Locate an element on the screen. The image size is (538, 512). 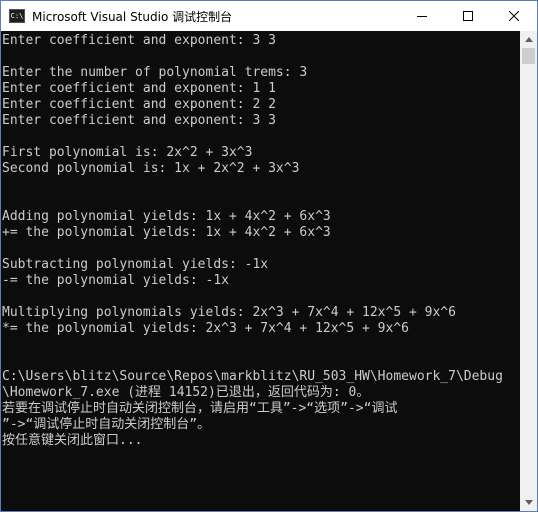
minimize-button is located at coordinates (422, 16).